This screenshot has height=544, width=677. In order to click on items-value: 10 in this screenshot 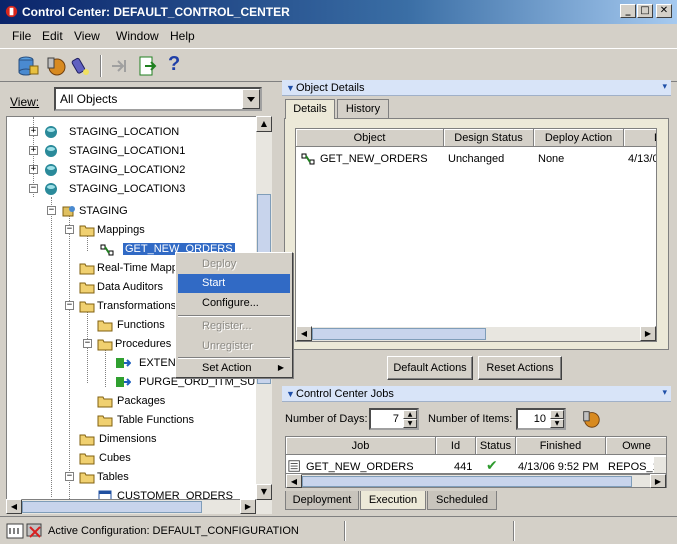, I will do `click(539, 419)`.